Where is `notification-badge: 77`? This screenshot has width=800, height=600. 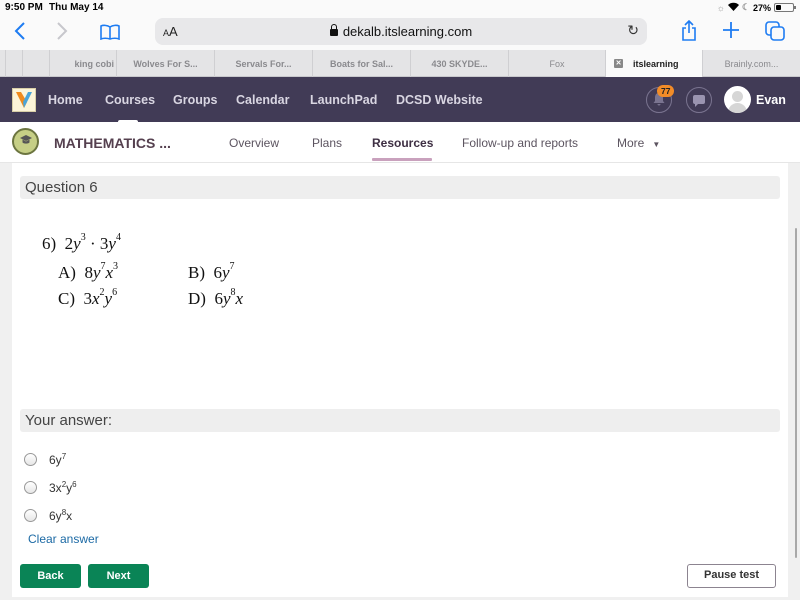 notification-badge: 77 is located at coordinates (666, 91).